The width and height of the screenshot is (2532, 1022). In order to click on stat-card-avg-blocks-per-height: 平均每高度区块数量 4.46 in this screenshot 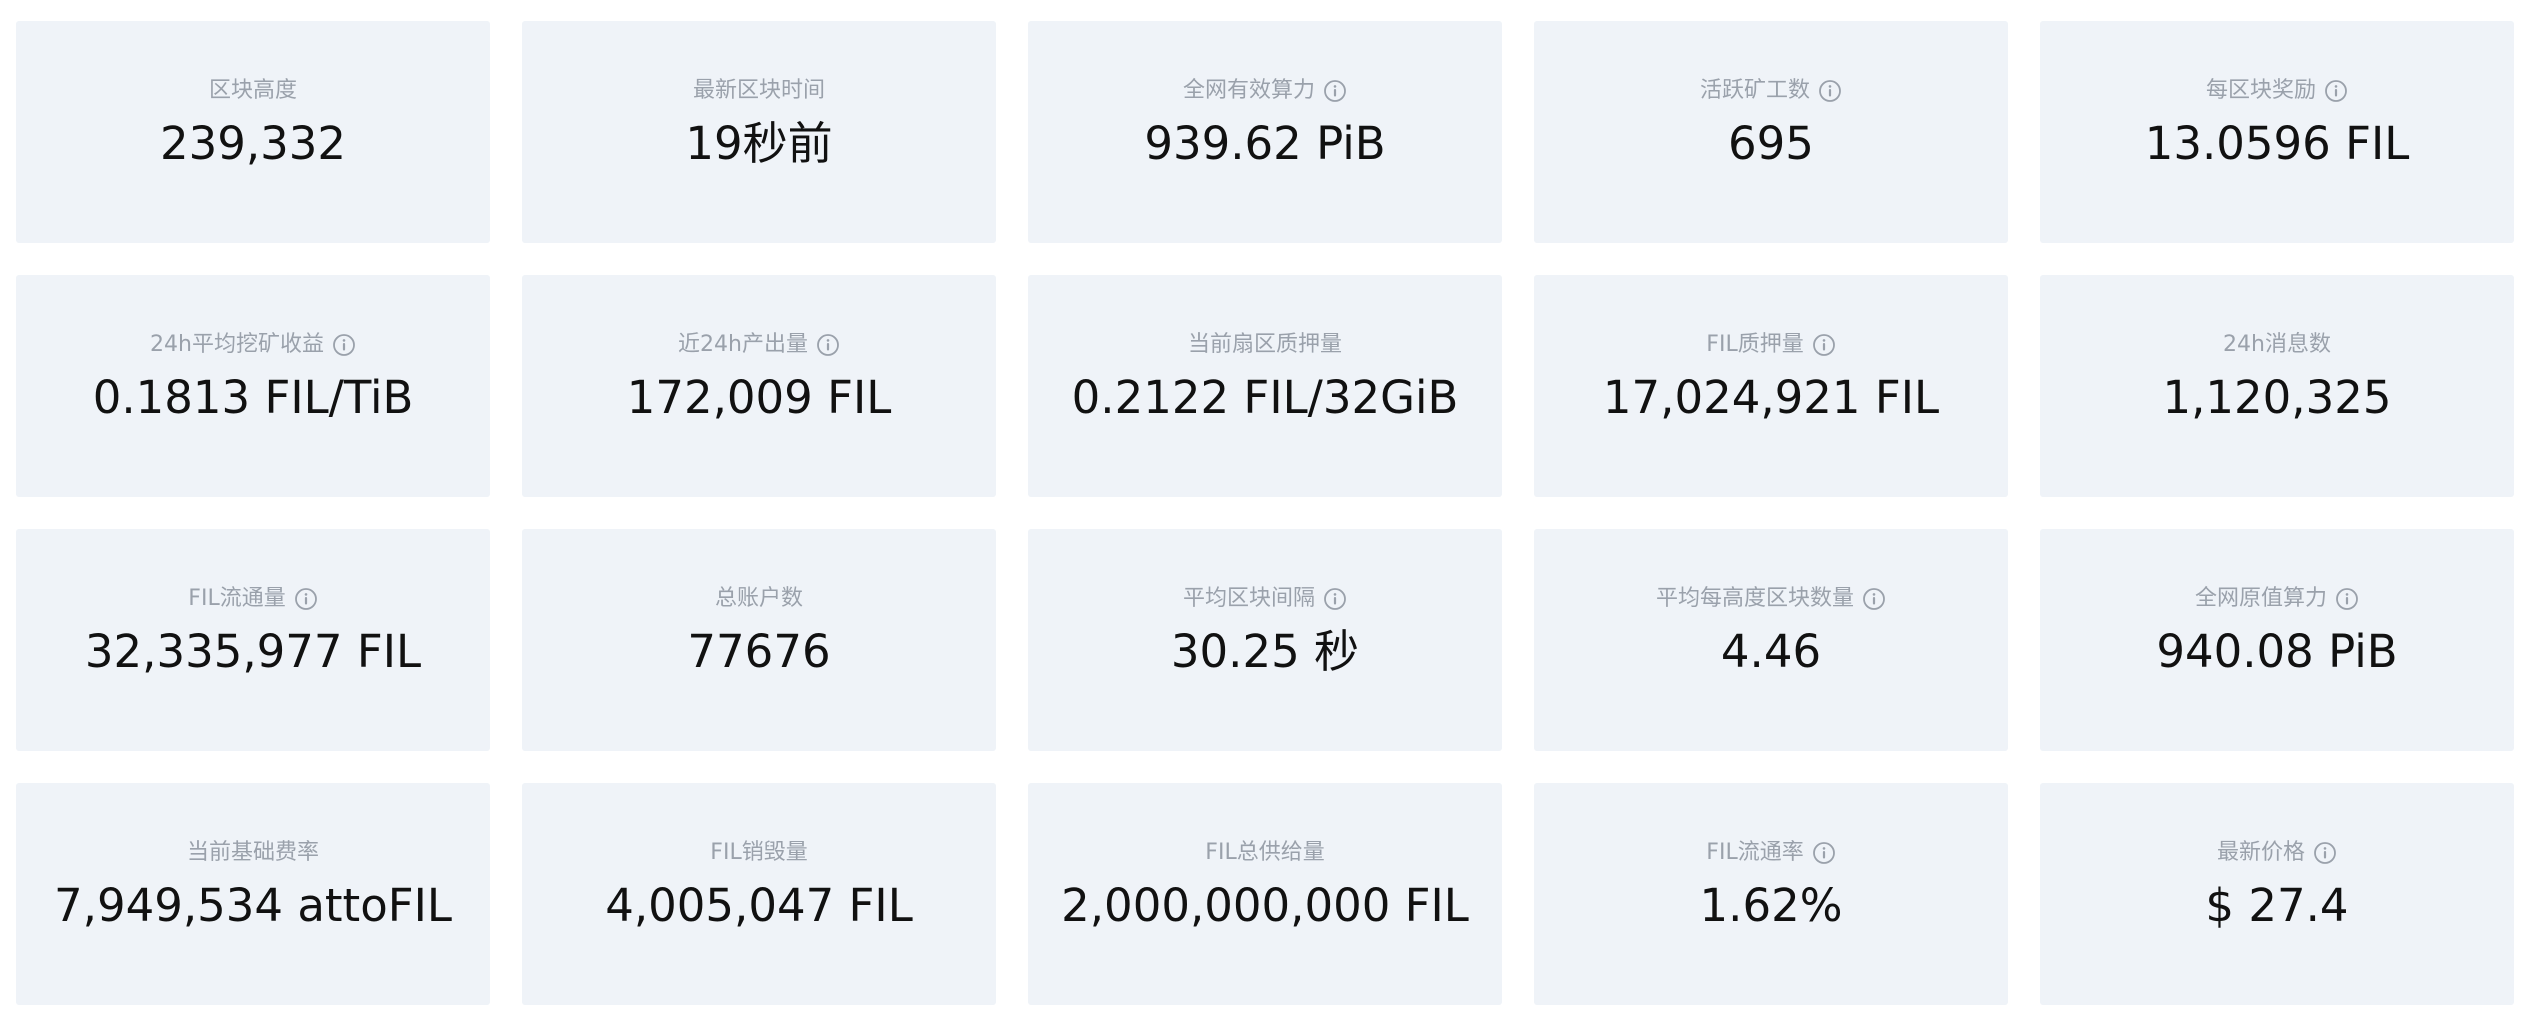, I will do `click(1771, 640)`.